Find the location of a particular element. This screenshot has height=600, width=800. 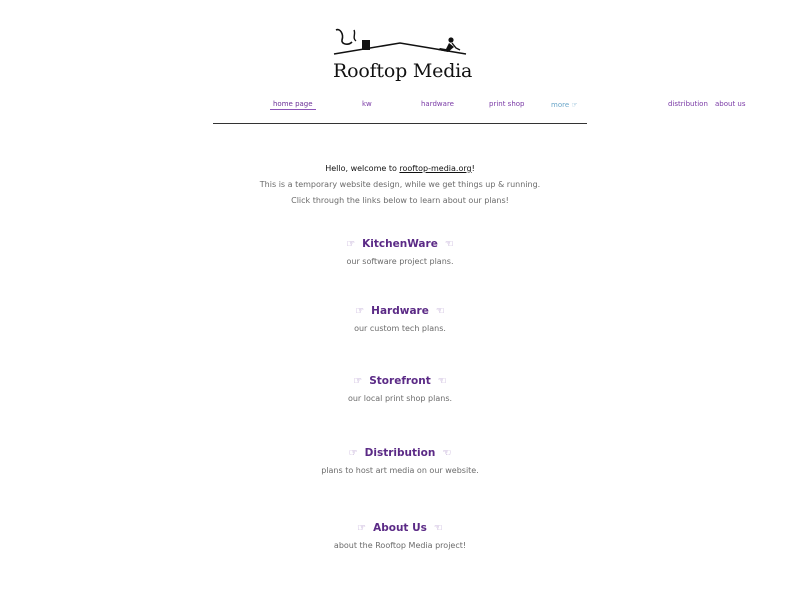

nav-more: more ☞ is located at coordinates (564, 105).